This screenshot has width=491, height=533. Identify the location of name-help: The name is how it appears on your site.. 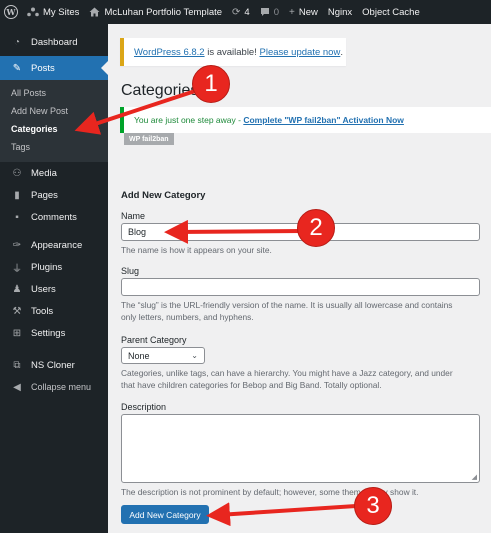
(196, 250).